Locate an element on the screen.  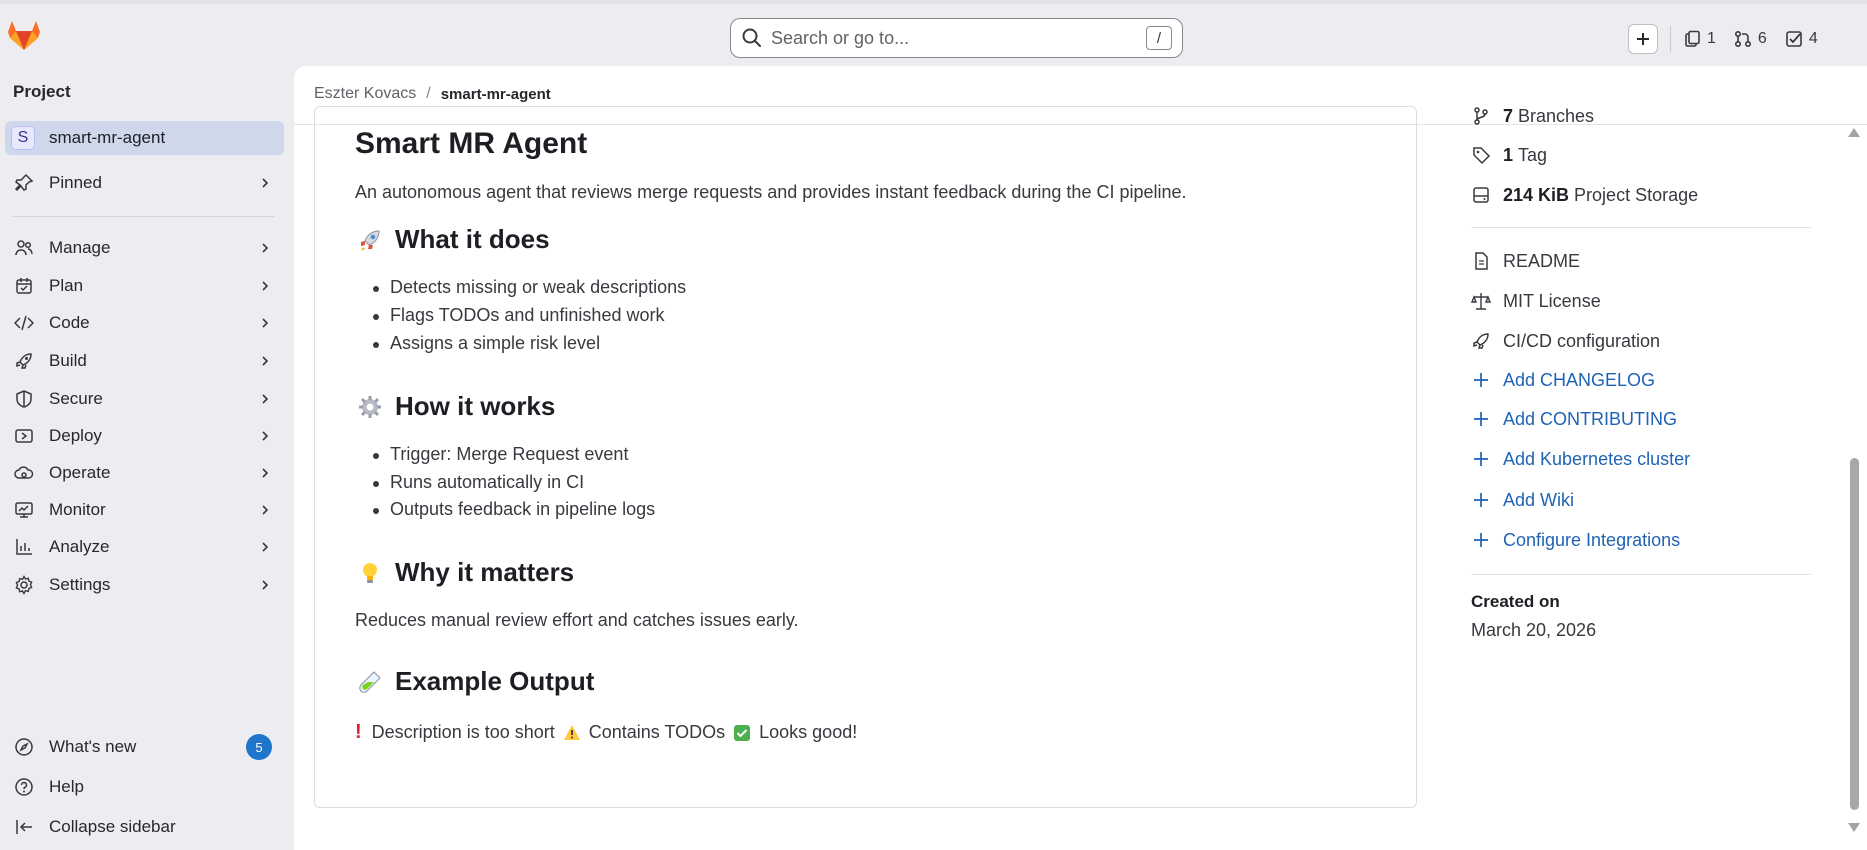
sidebar-divider is located at coordinates (143, 216).